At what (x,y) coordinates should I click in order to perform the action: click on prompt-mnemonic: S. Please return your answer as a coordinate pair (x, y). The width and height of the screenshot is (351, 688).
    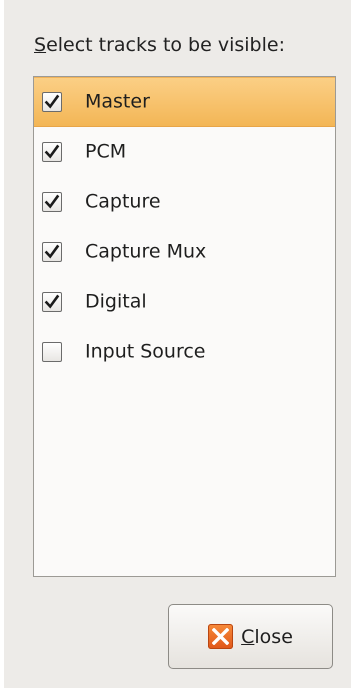
    Looking at the image, I should click on (40, 45).